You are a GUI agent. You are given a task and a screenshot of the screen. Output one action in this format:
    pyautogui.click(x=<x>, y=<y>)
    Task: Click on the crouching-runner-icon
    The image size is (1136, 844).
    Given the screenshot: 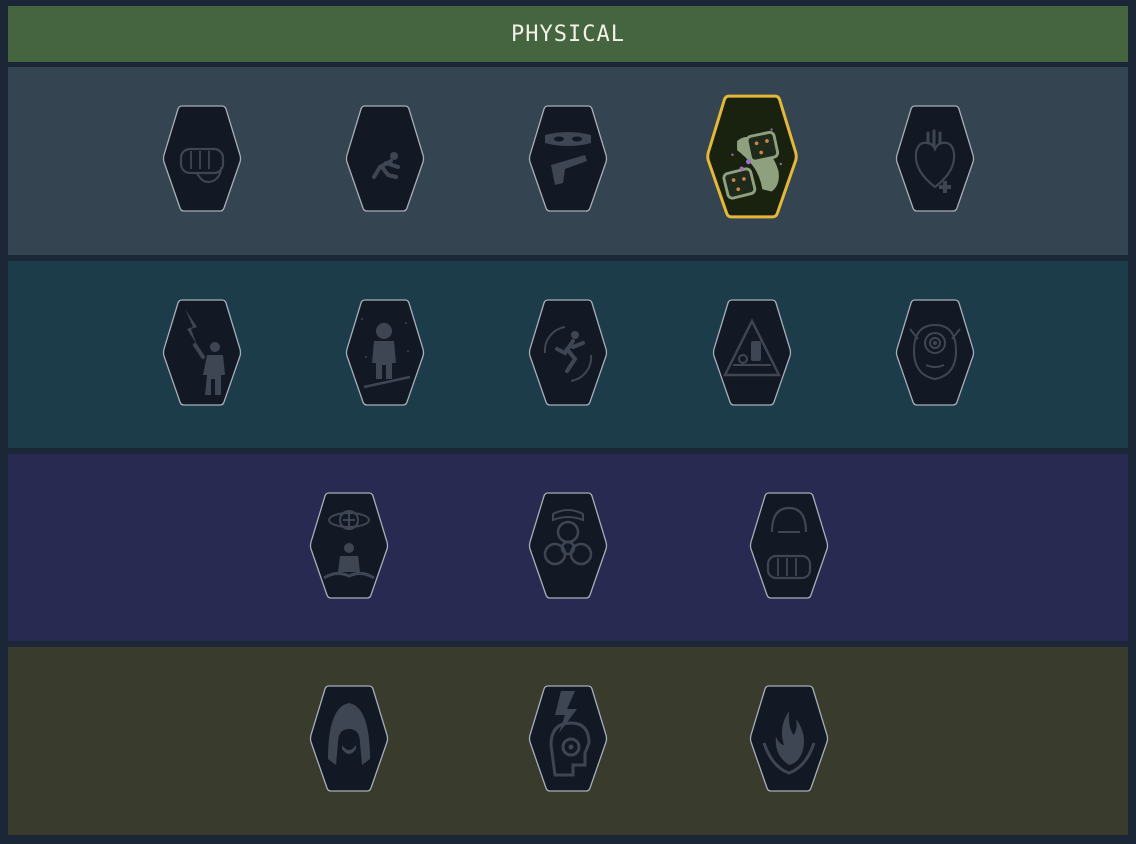 What is the action you would take?
    pyautogui.click(x=385, y=158)
    